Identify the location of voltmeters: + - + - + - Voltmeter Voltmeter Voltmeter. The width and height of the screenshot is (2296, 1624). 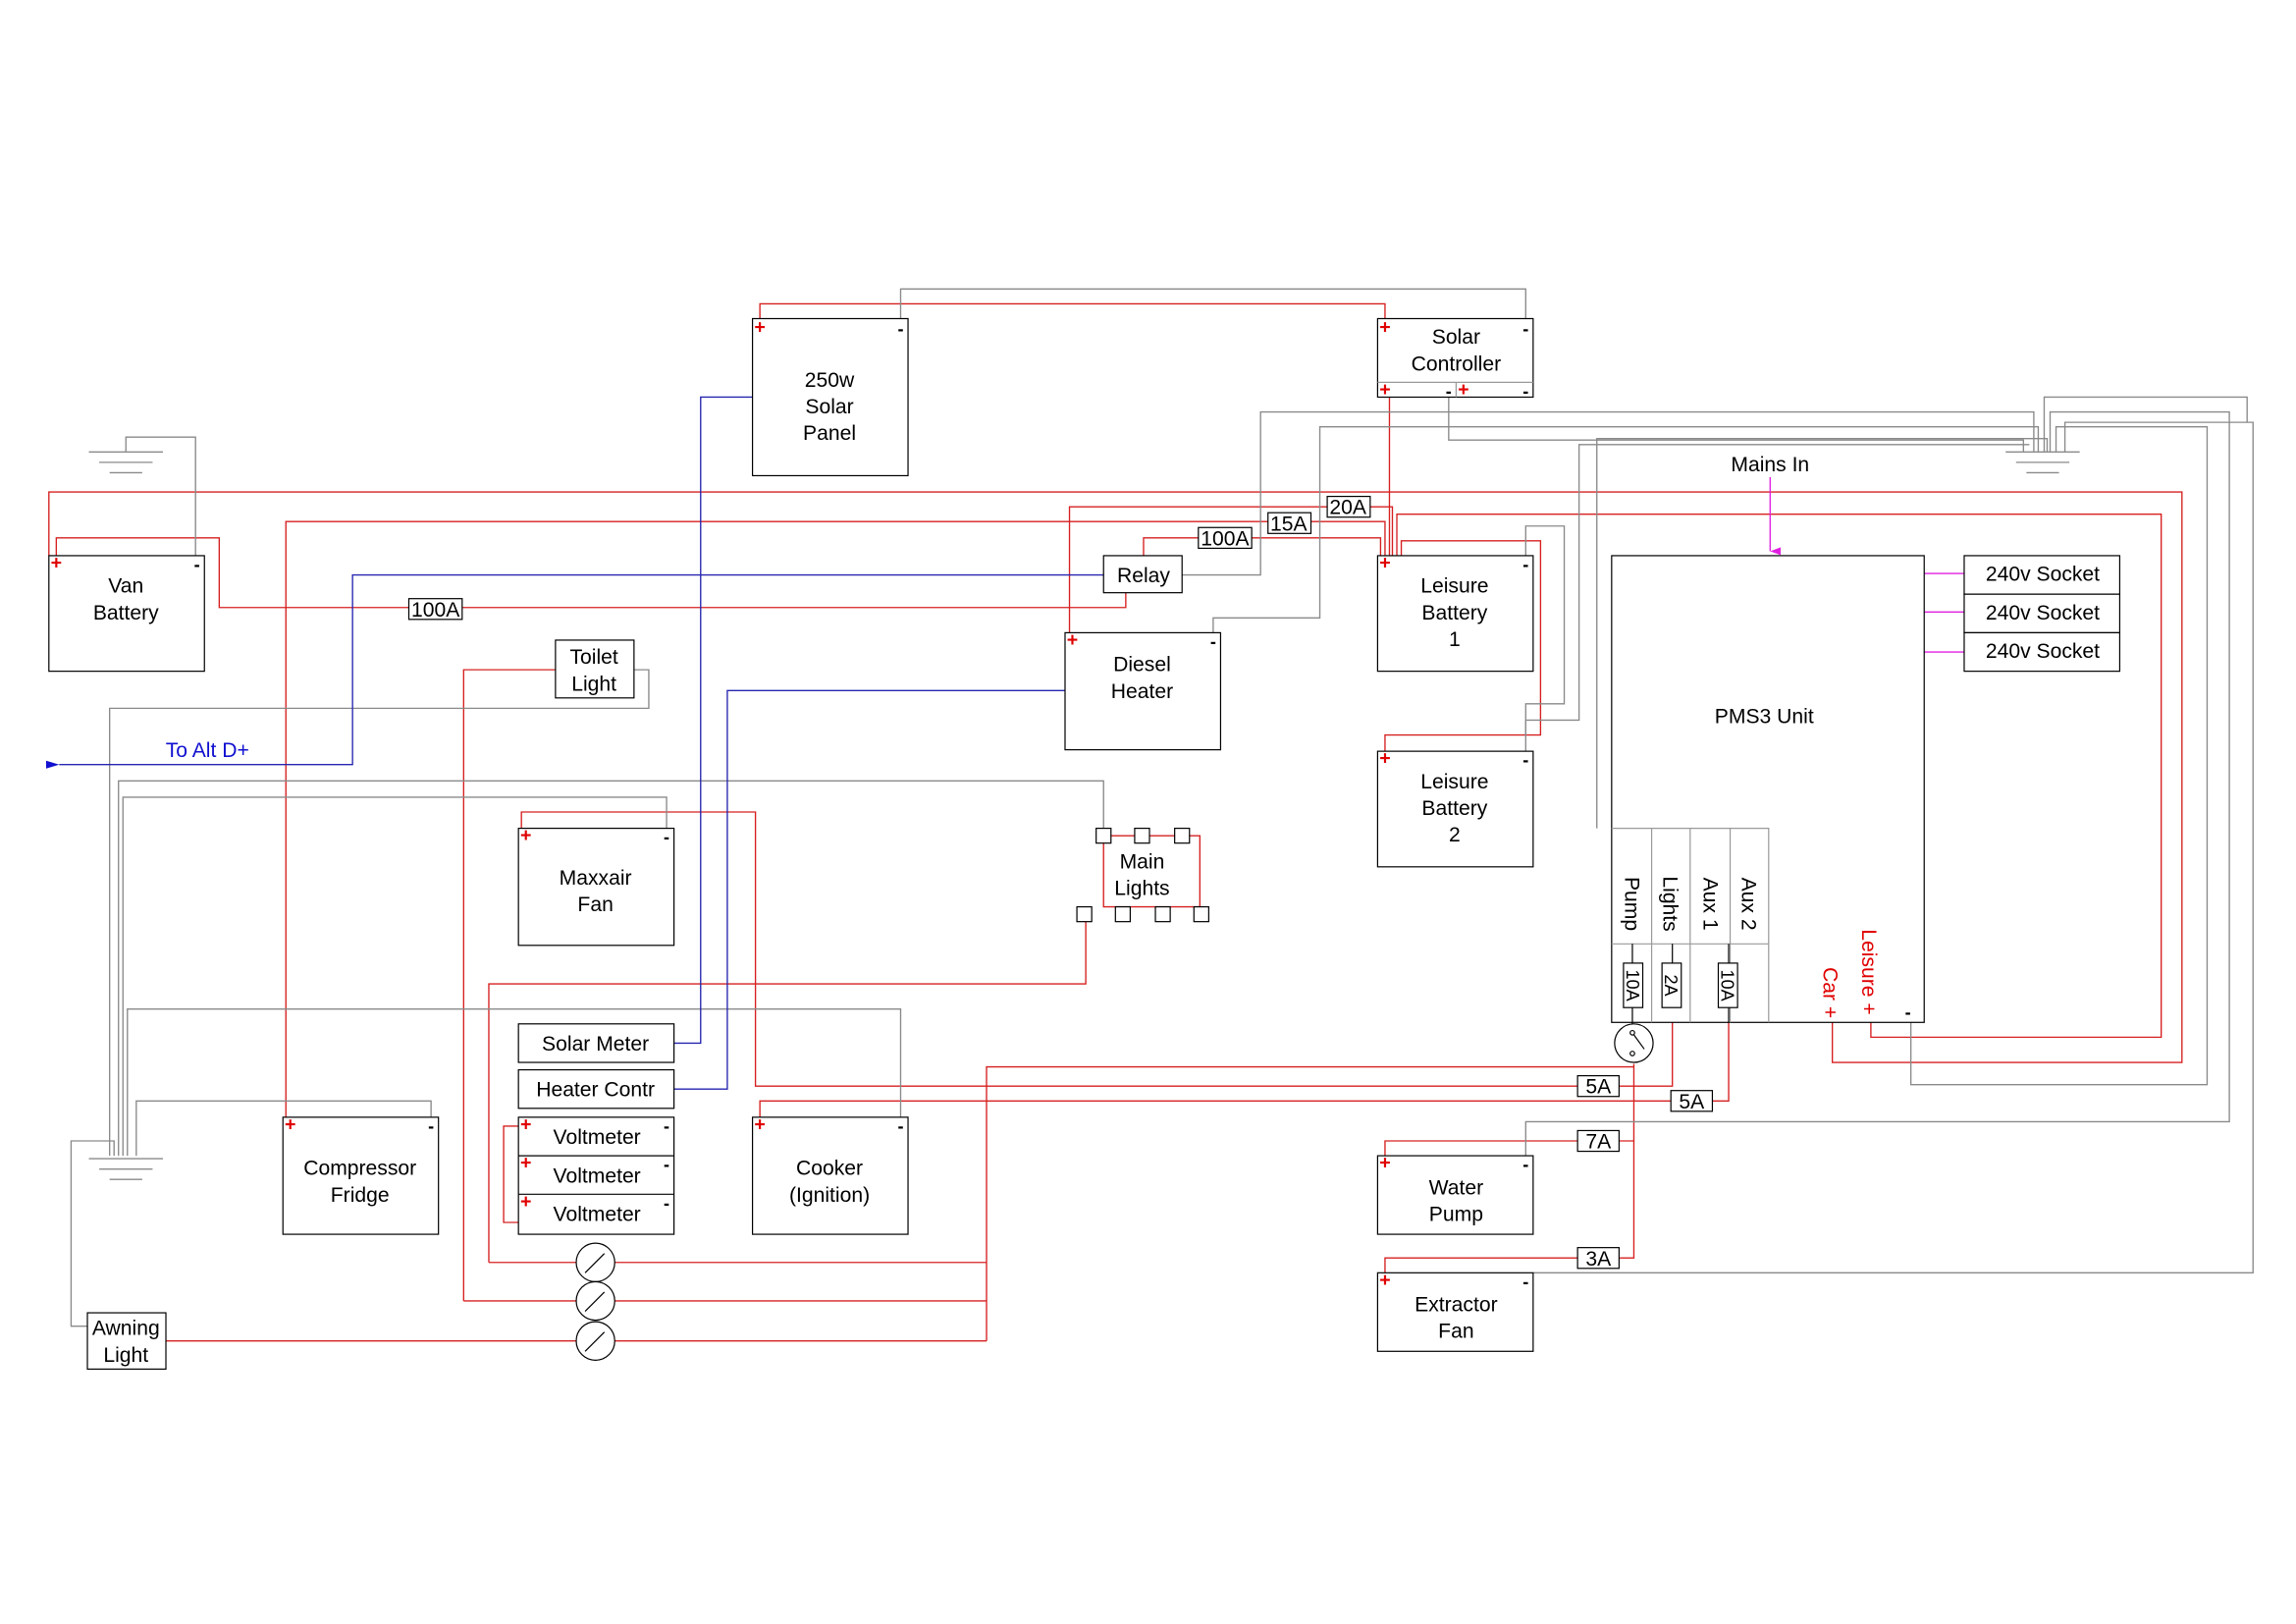
(596, 1174).